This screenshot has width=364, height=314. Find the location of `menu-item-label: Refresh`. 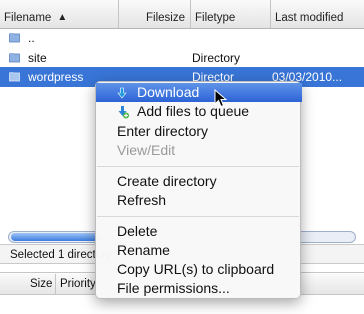

menu-item-label: Refresh is located at coordinates (142, 200).